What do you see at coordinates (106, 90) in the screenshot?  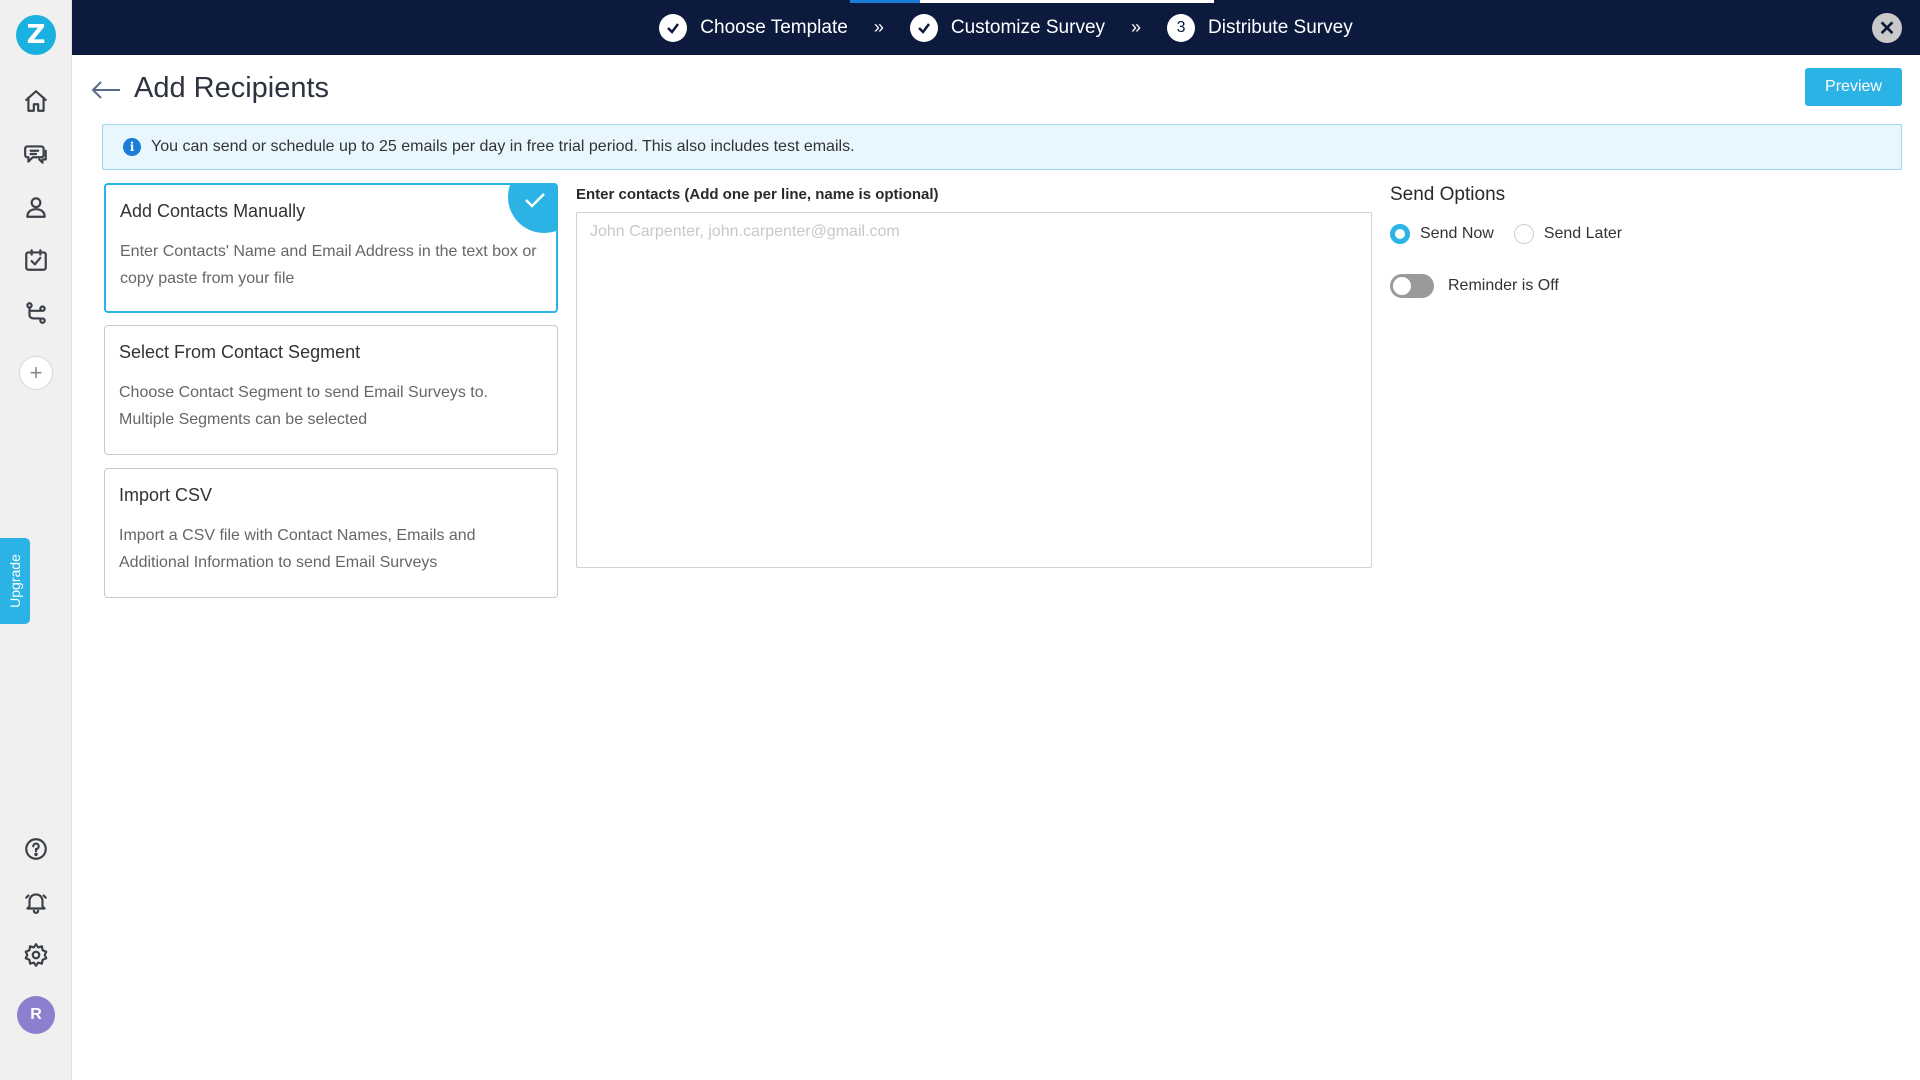 I see `back-arrow-icon` at bounding box center [106, 90].